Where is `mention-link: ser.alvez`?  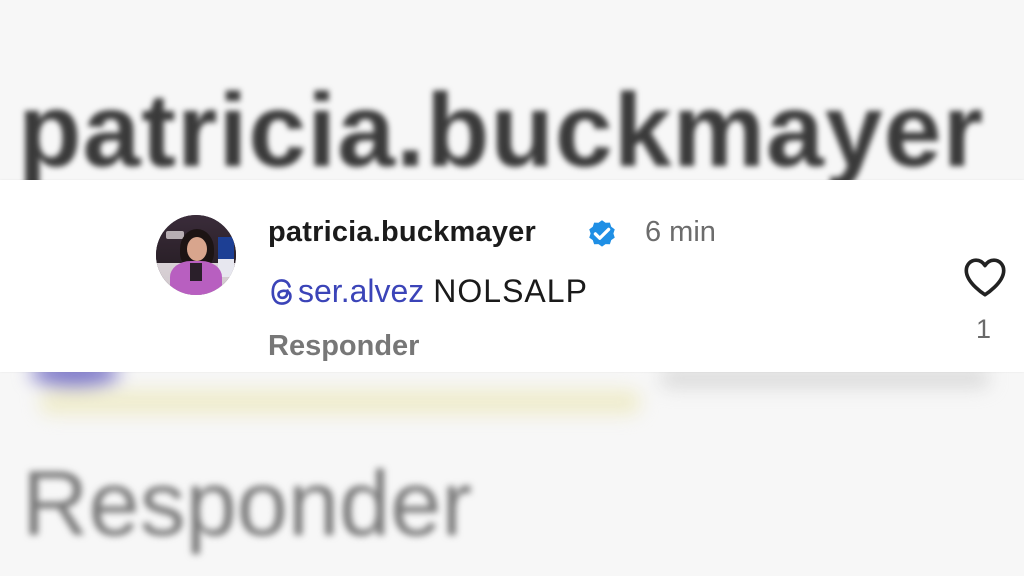 mention-link: ser.alvez is located at coordinates (346, 291).